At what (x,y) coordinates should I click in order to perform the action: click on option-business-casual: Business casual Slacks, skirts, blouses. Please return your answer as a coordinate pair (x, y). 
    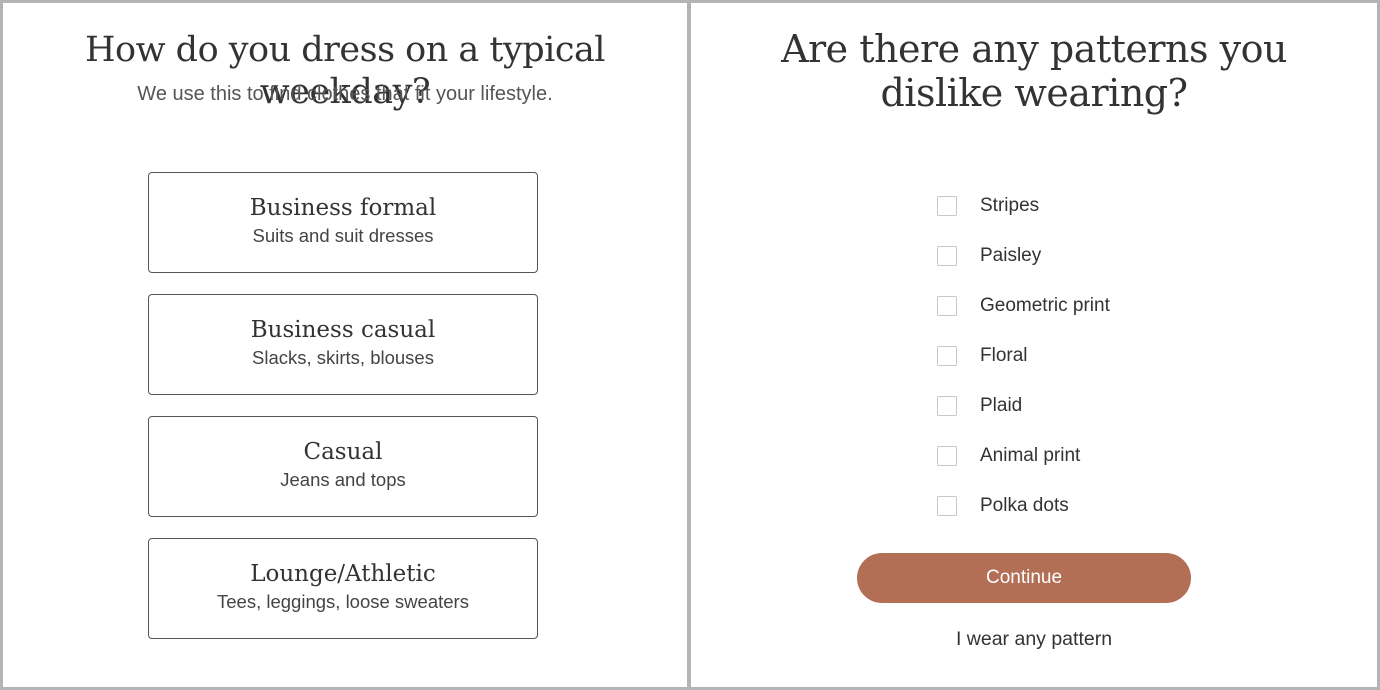
    Looking at the image, I should click on (343, 344).